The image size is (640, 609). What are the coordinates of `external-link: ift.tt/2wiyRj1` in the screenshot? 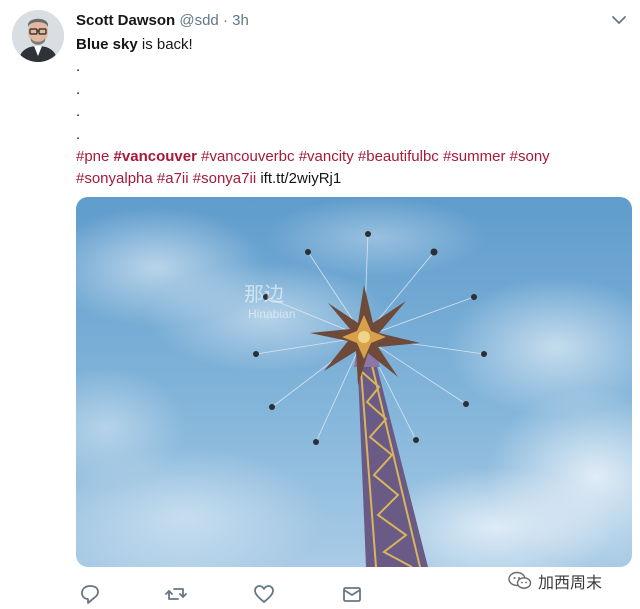 It's located at (300, 178).